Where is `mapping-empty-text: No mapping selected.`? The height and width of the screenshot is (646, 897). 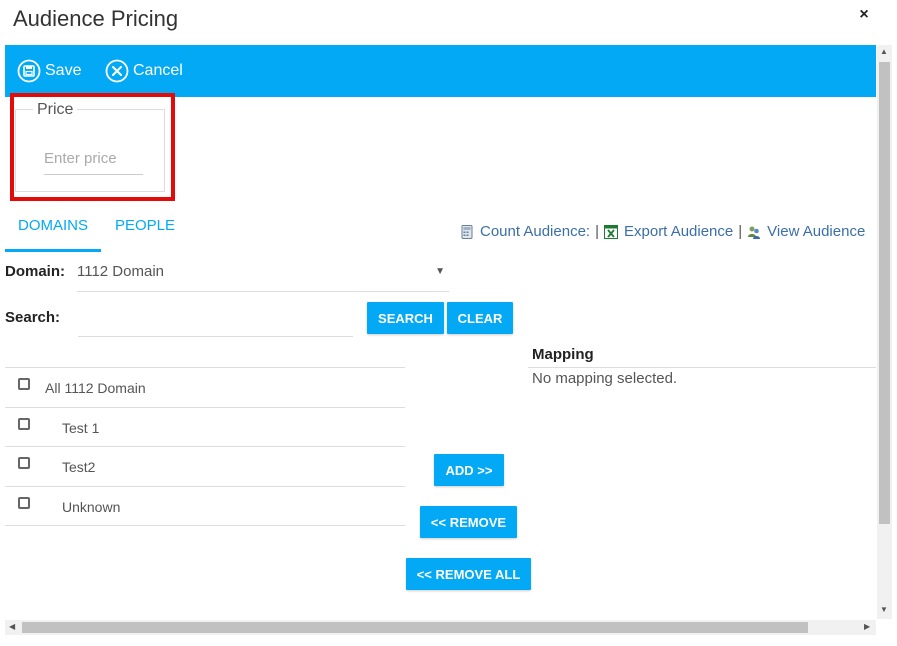
mapping-empty-text: No mapping selected. is located at coordinates (605, 378).